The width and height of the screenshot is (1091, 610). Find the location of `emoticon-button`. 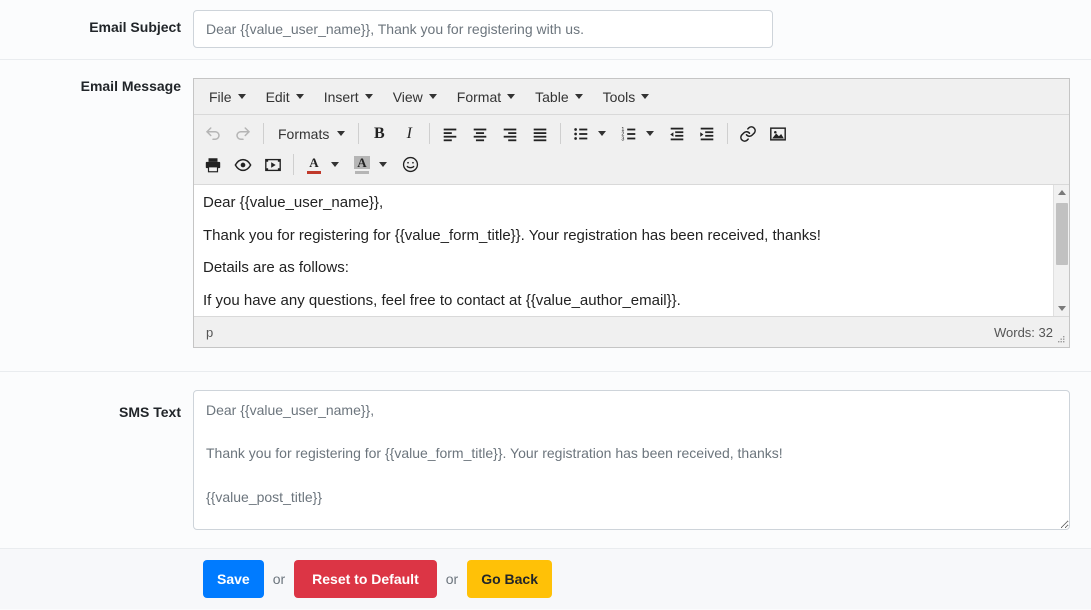

emoticon-button is located at coordinates (410, 164).